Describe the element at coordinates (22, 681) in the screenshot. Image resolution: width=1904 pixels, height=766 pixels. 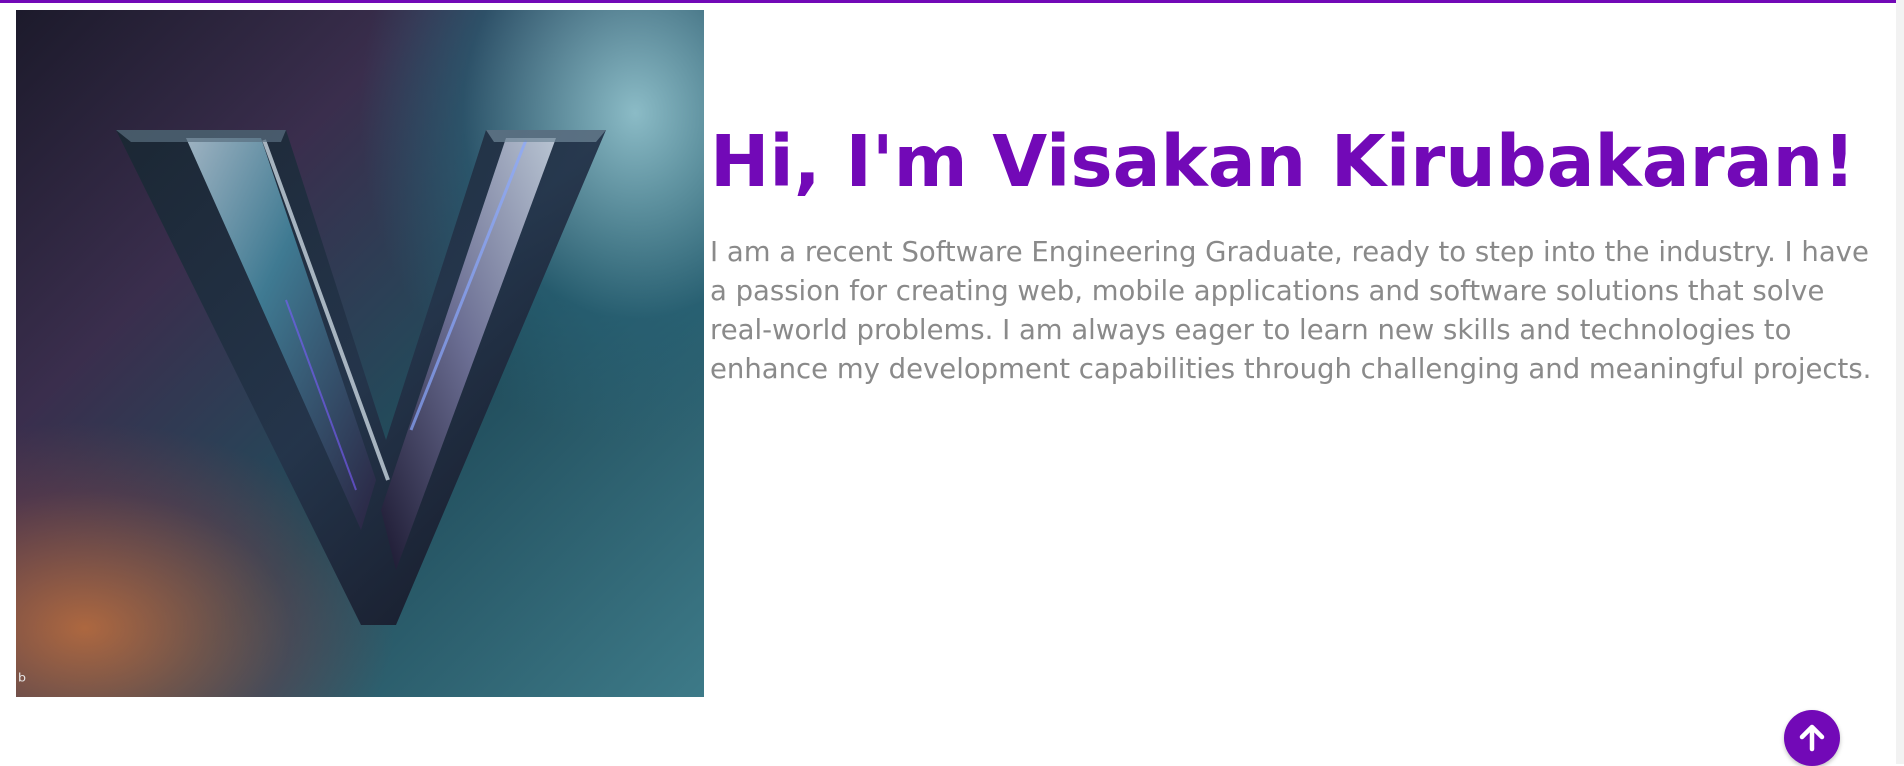
I see `watermark-icon: ᵇ` at that location.